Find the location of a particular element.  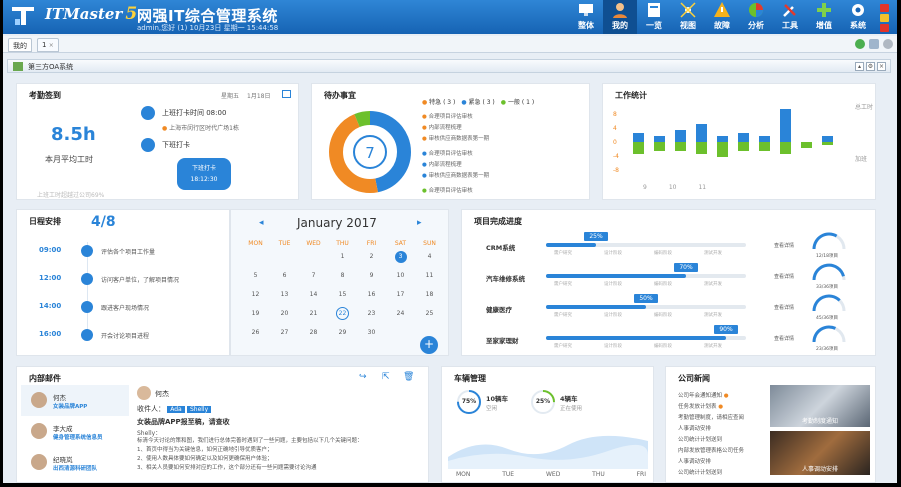

close-button: × is located at coordinates (881, 66).